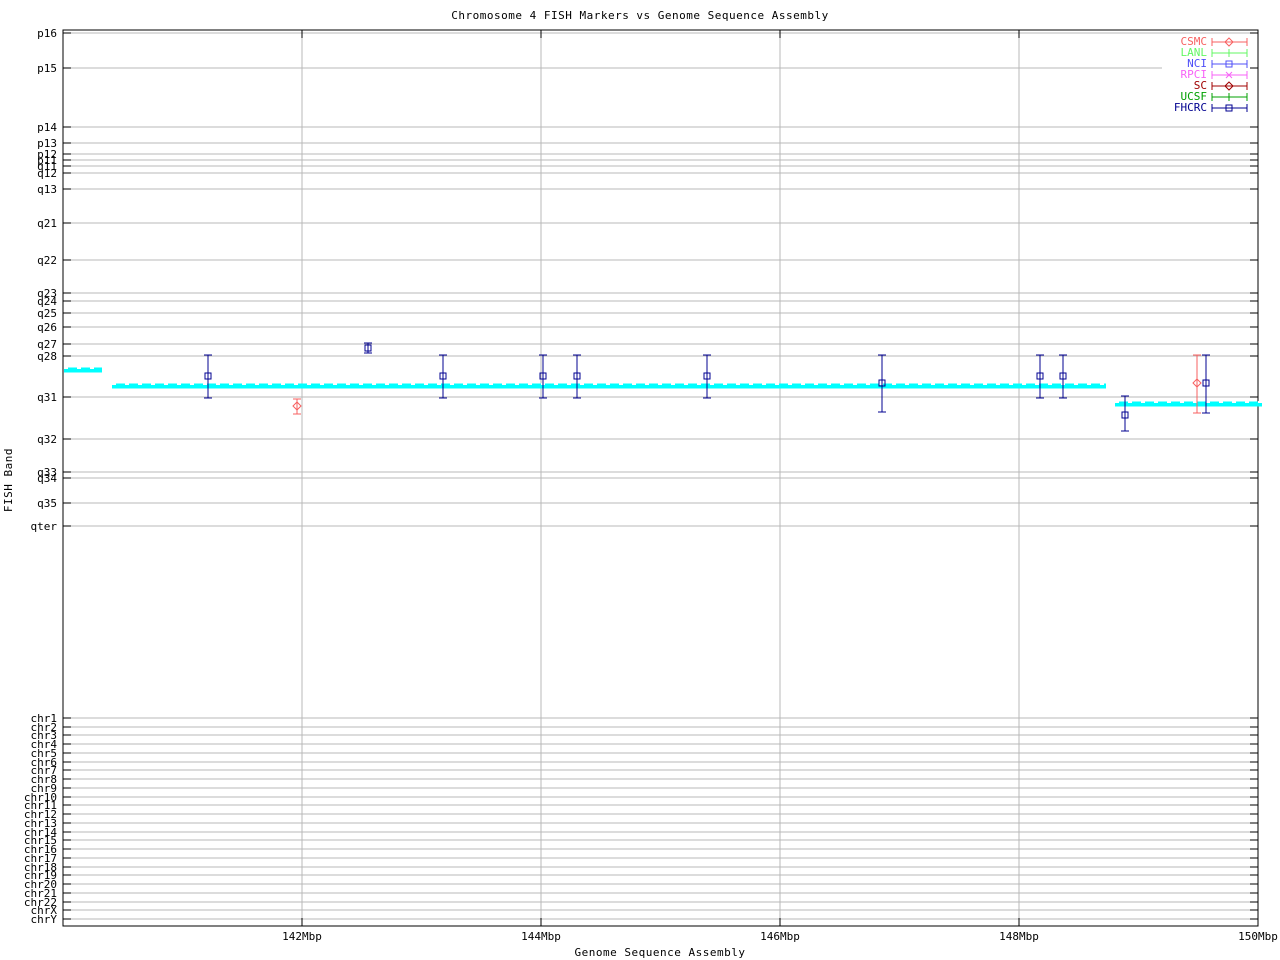  I want to click on y-tick-label-p16: p16, so click(47, 33).